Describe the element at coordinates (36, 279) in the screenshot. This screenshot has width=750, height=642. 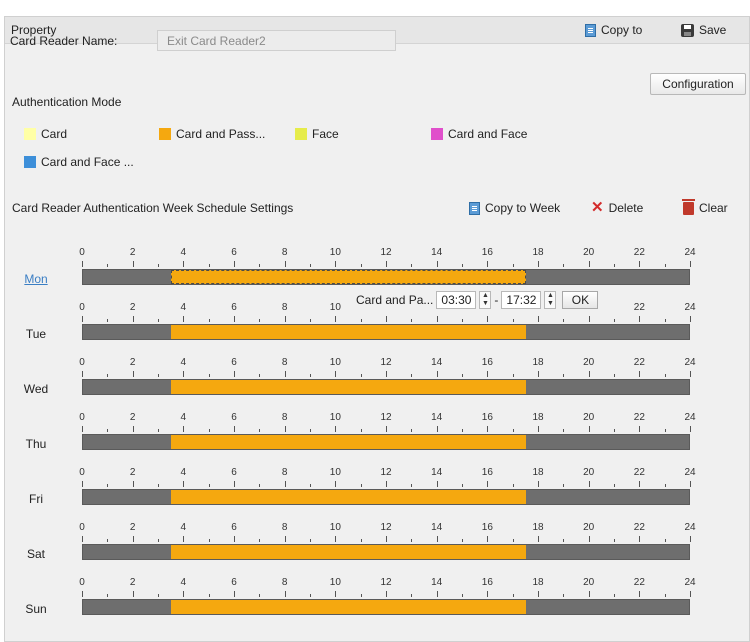
I see `day-label-mon: Mon` at that location.